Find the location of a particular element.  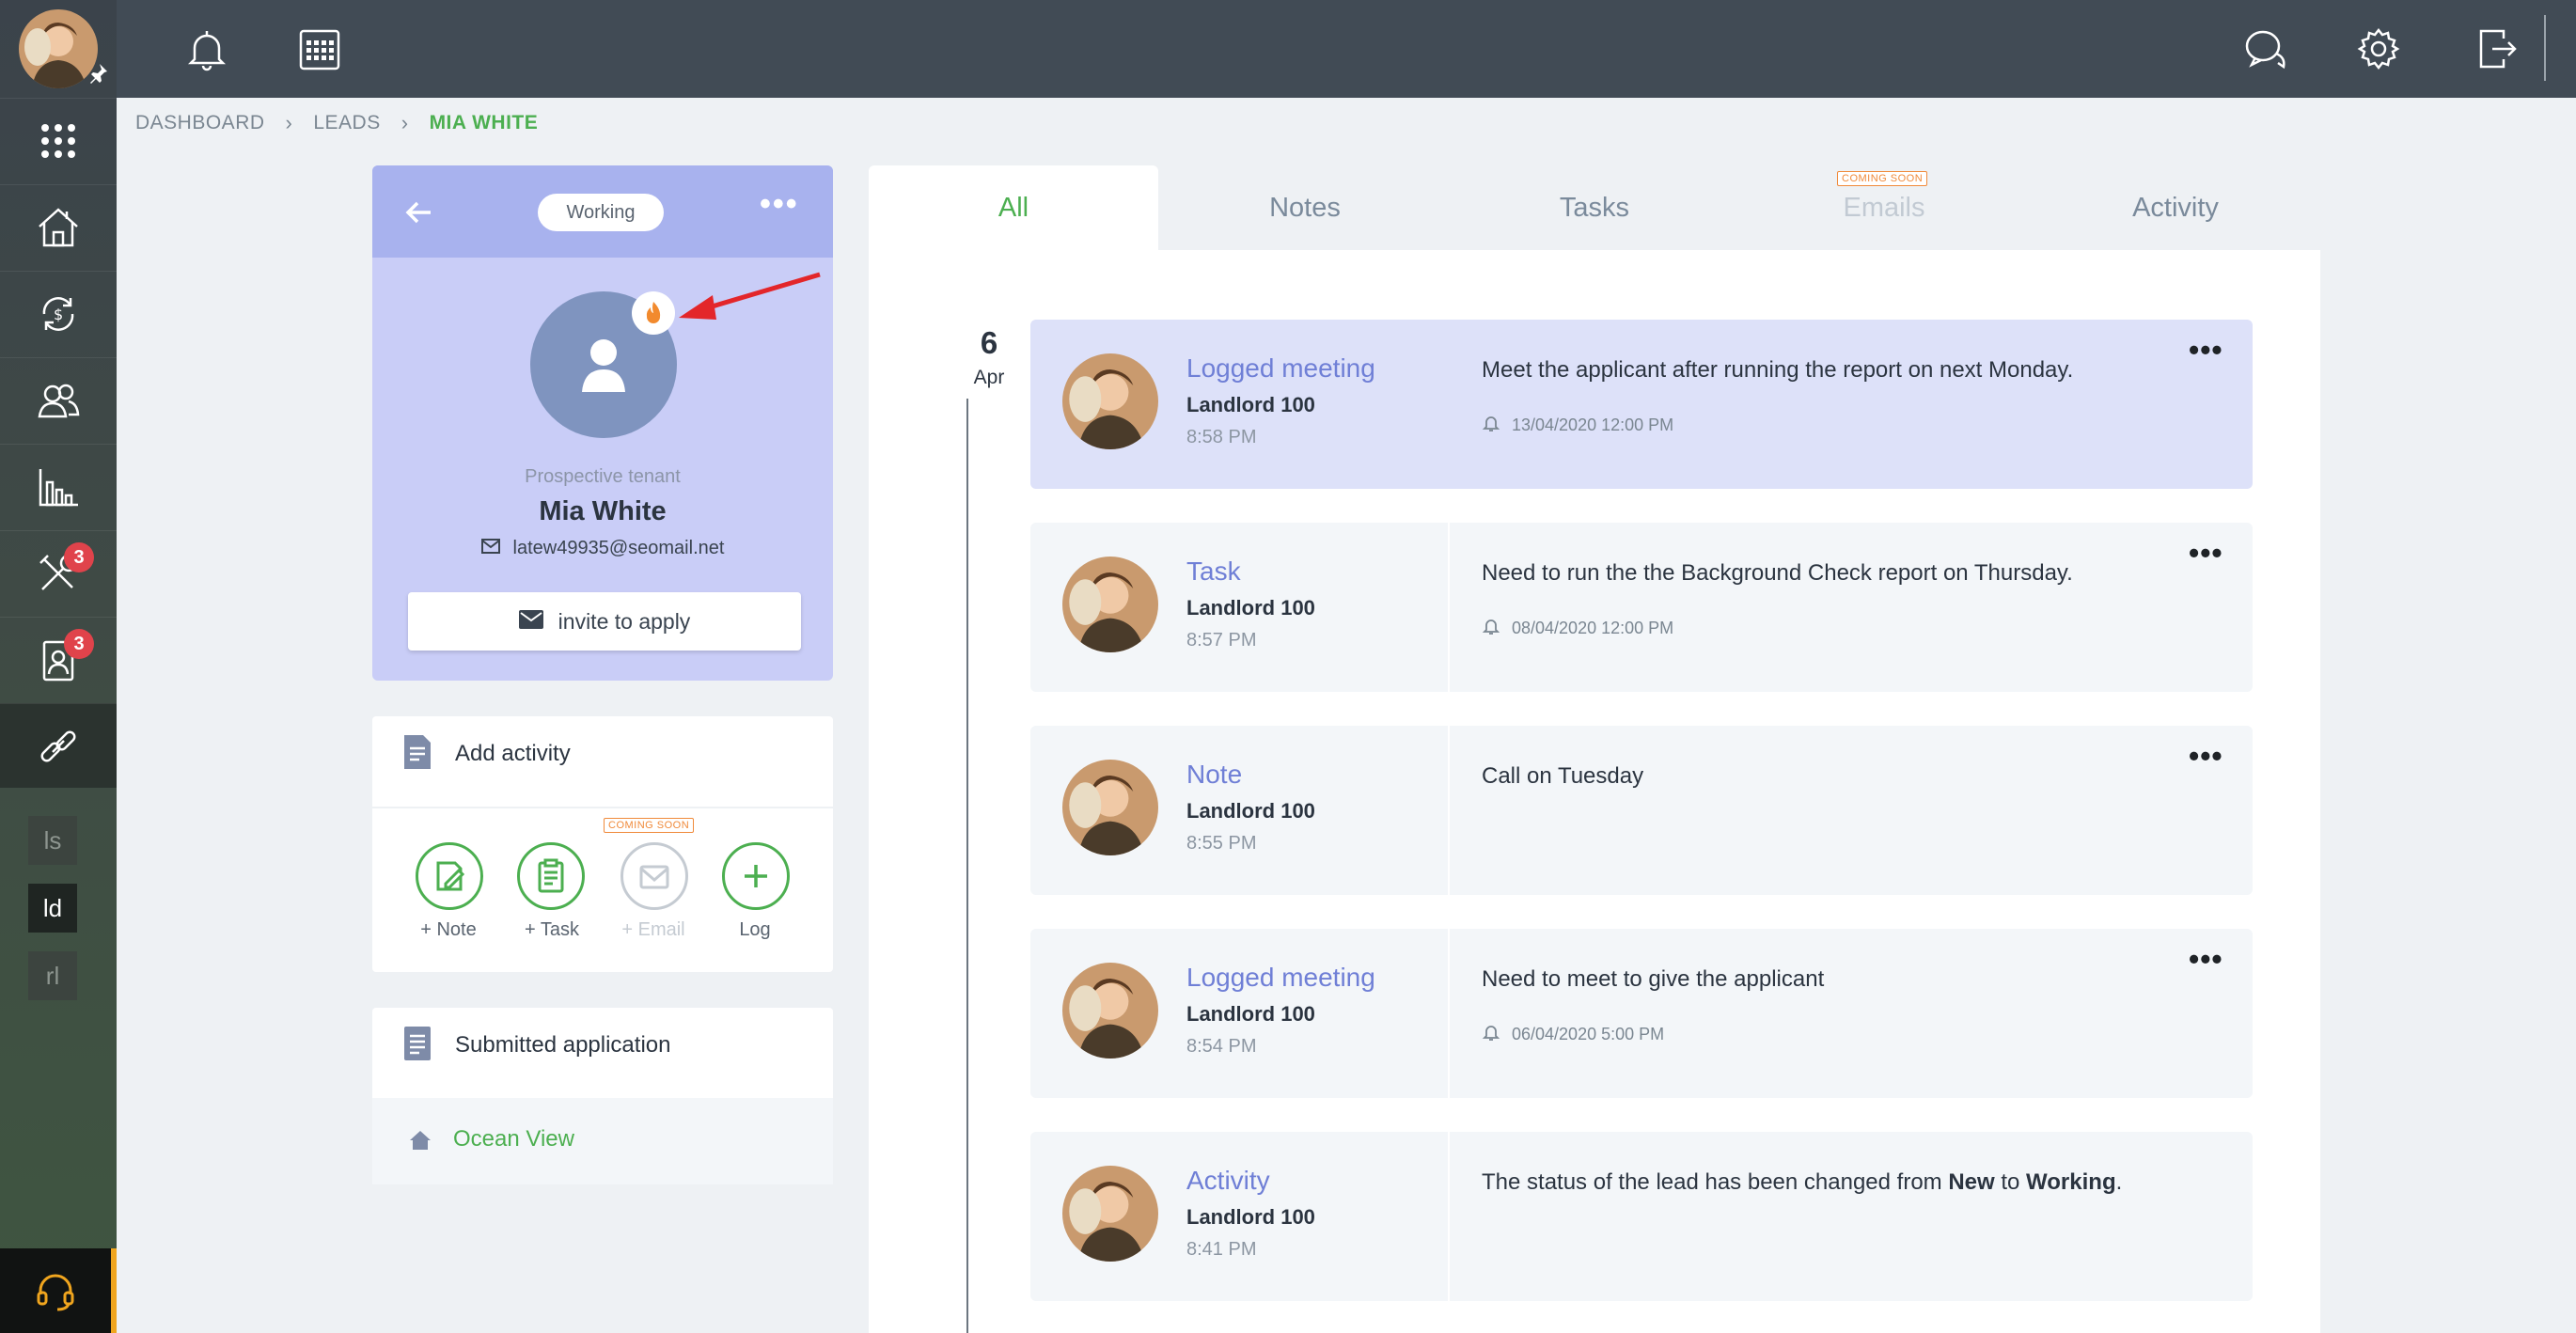

add-email-button is located at coordinates (654, 876).